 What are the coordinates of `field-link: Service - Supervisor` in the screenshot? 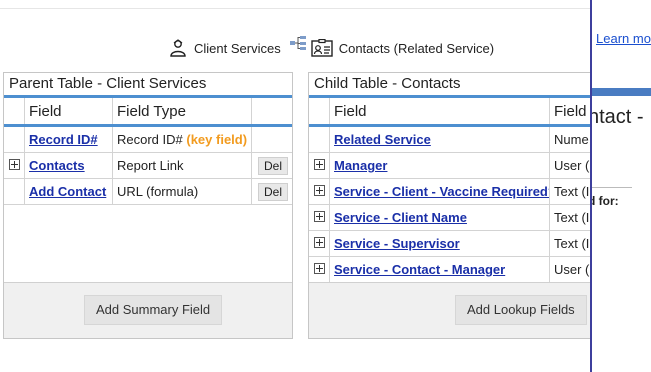 It's located at (397, 243).